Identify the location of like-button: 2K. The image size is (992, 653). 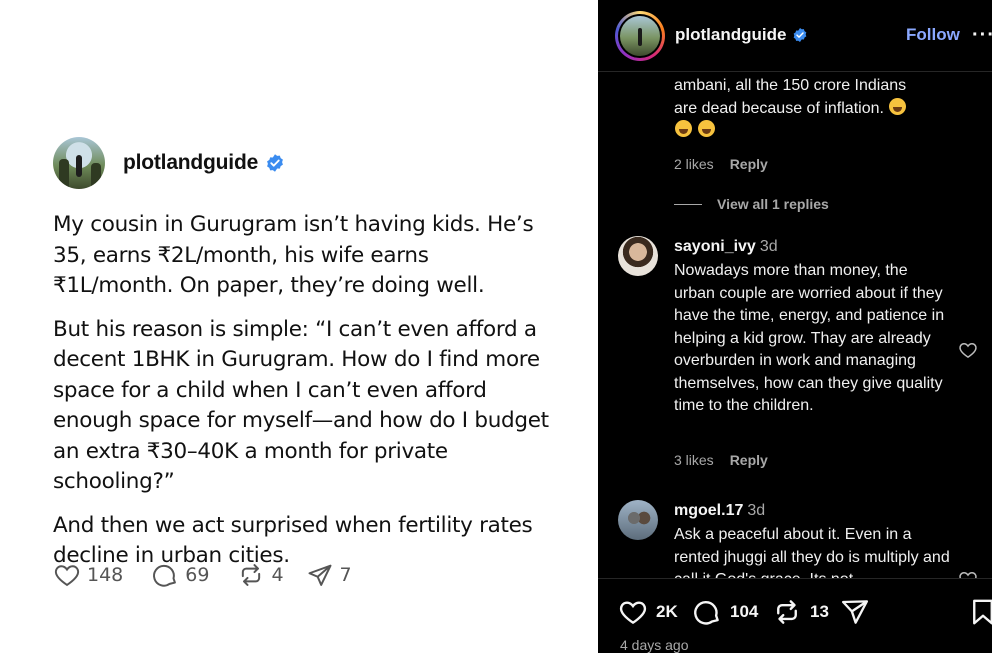
(648, 612).